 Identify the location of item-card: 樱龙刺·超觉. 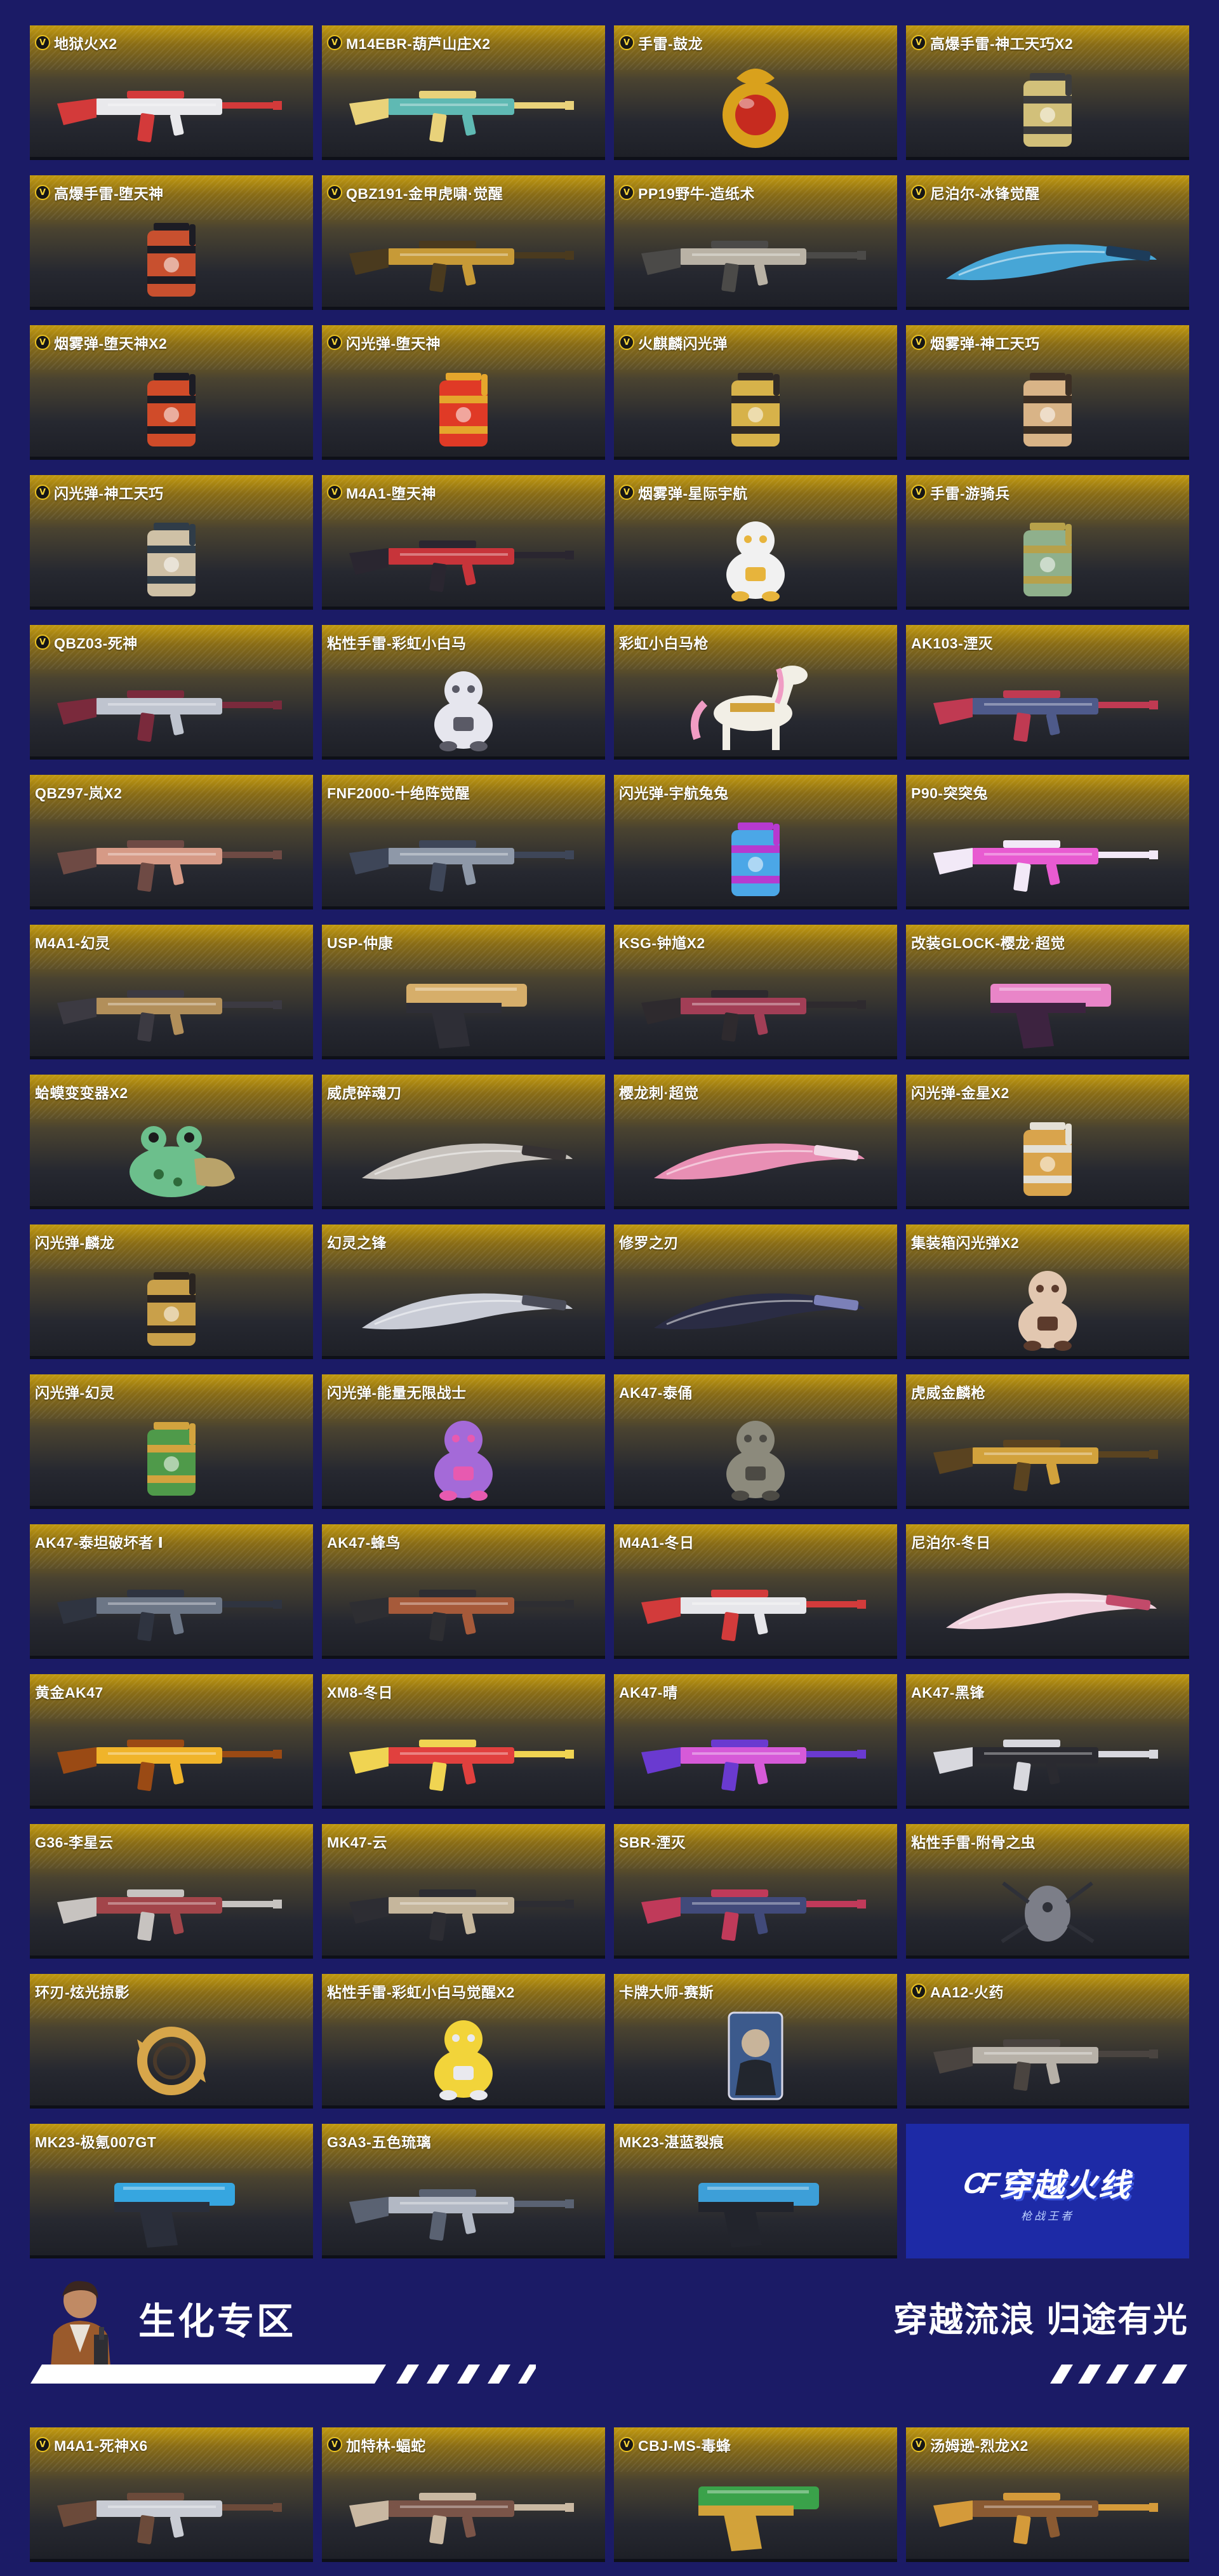
(755, 1142).